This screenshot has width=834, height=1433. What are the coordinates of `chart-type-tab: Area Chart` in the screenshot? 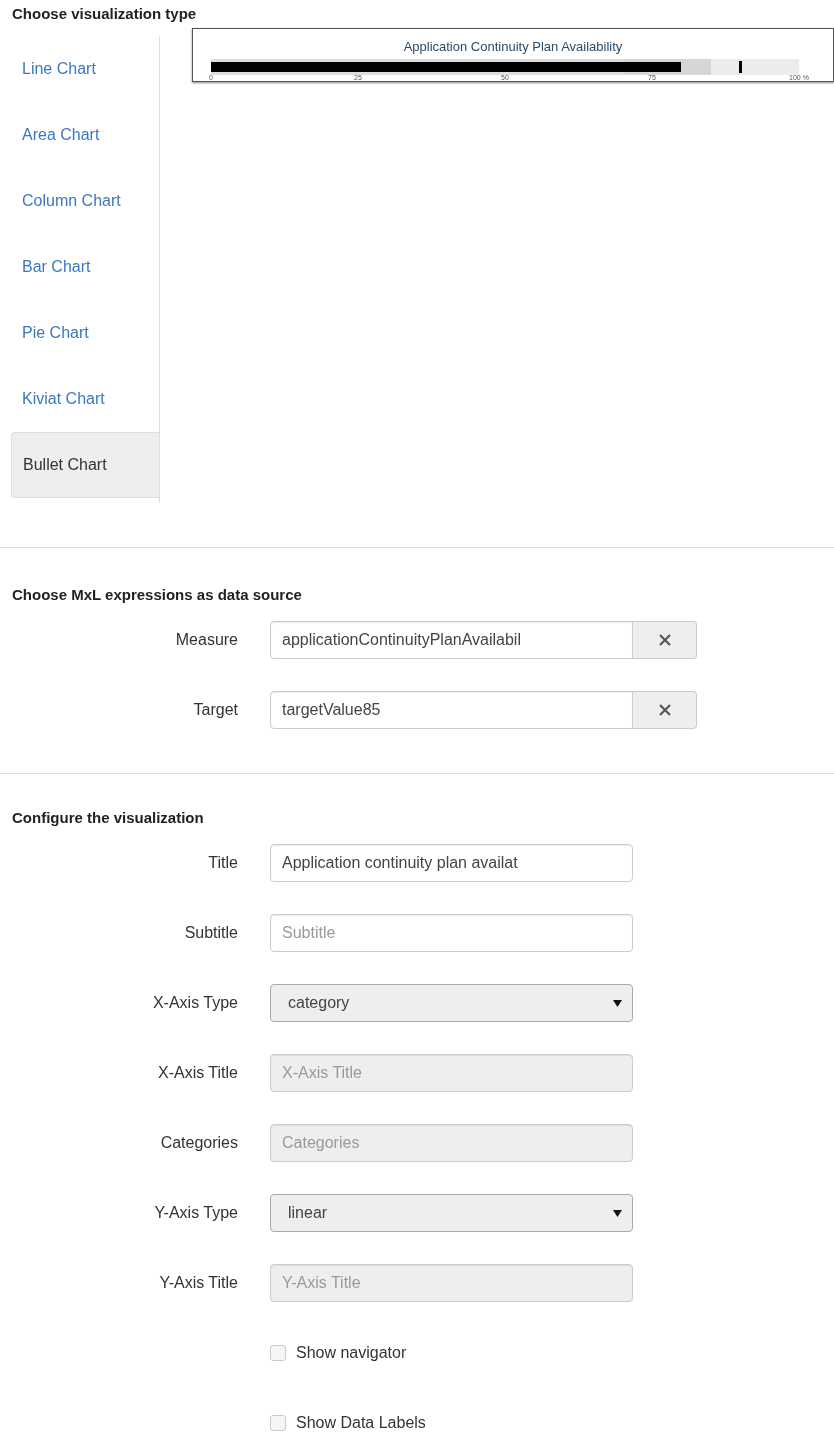 It's located at (79, 135).